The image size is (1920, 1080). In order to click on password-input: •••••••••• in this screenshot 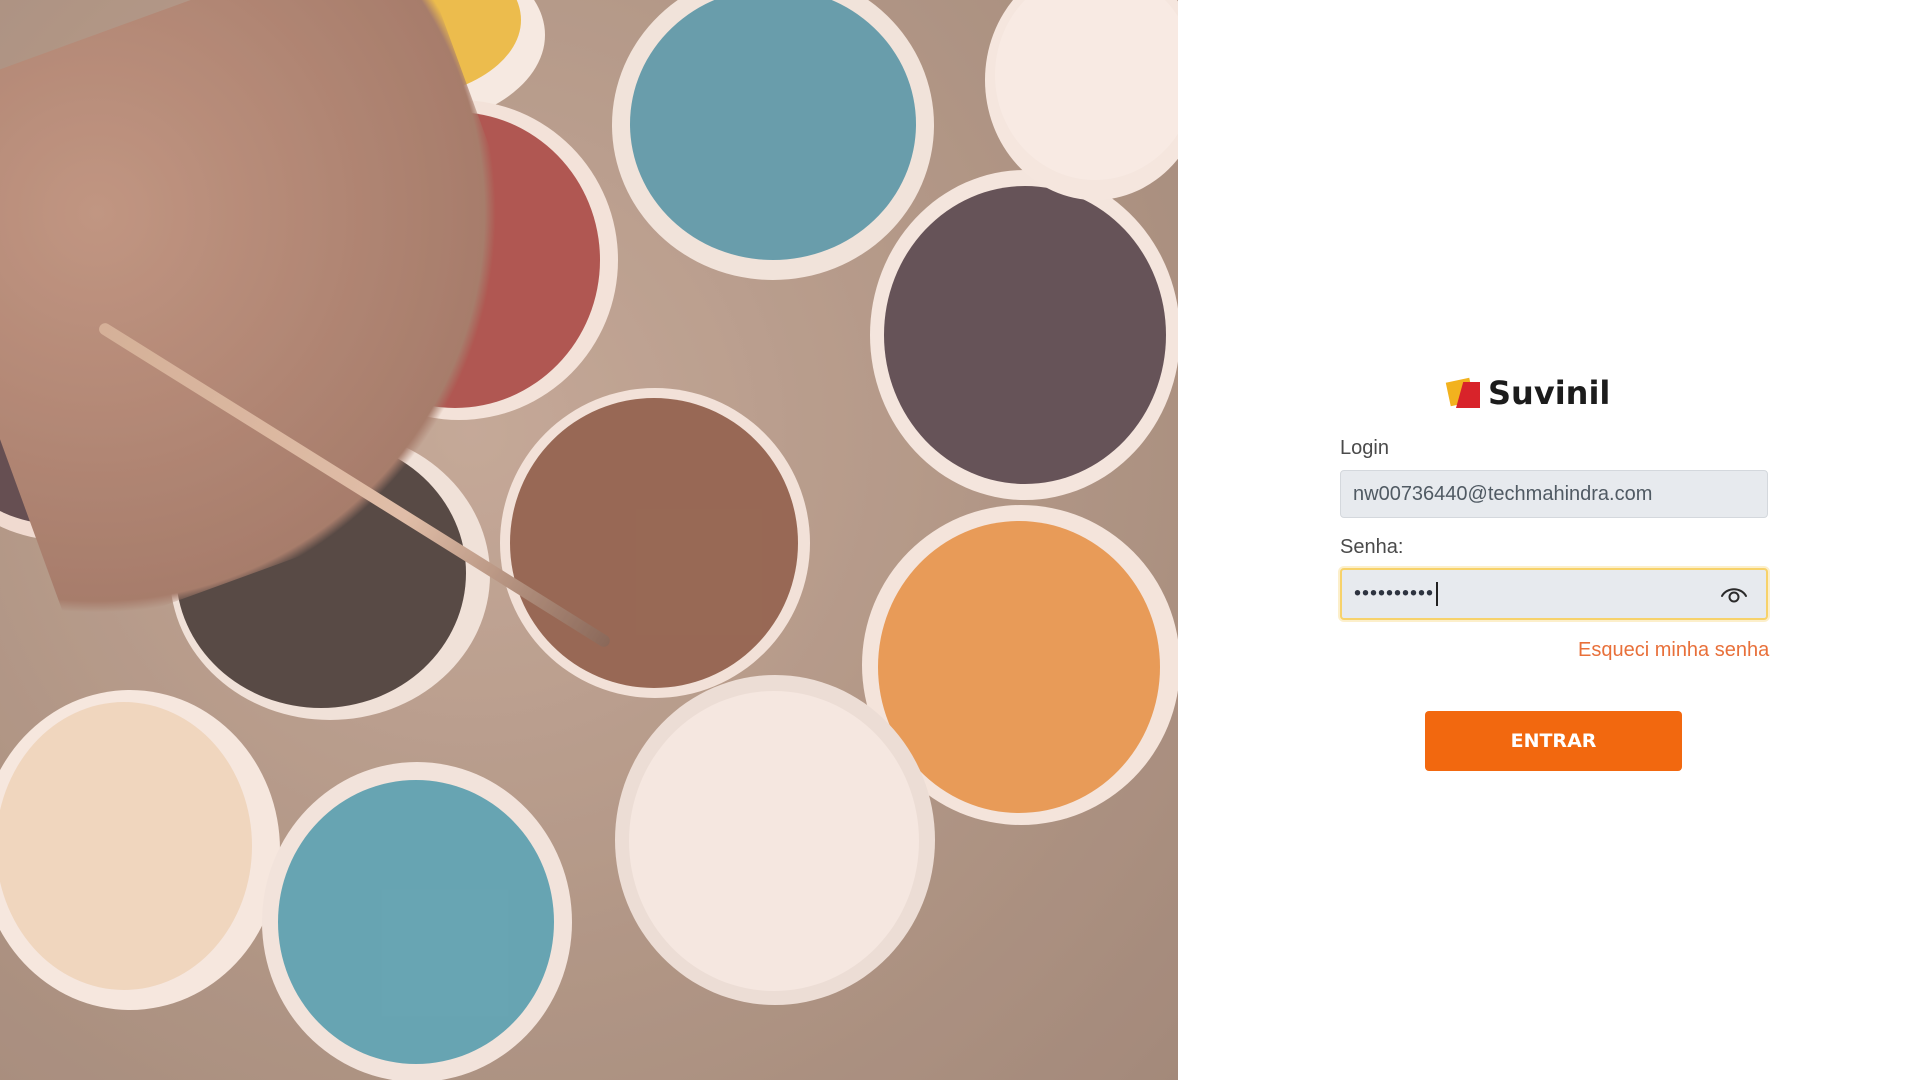, I will do `click(1528, 594)`.